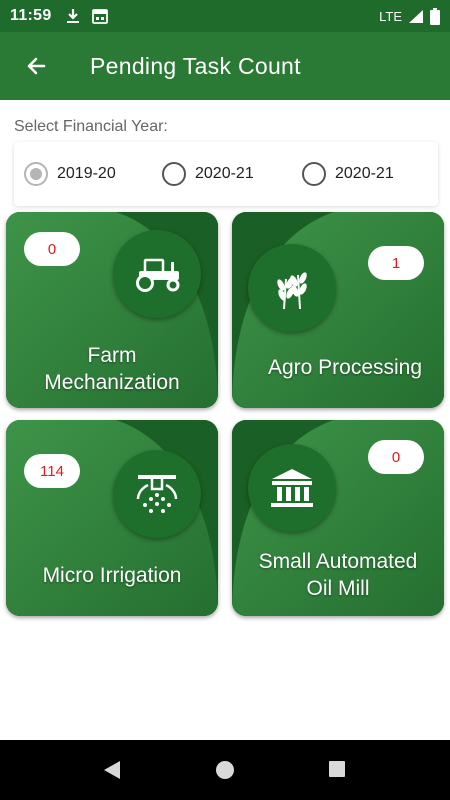 Image resolution: width=450 pixels, height=800 pixels. I want to click on status-system: LTE, so click(409, 16).